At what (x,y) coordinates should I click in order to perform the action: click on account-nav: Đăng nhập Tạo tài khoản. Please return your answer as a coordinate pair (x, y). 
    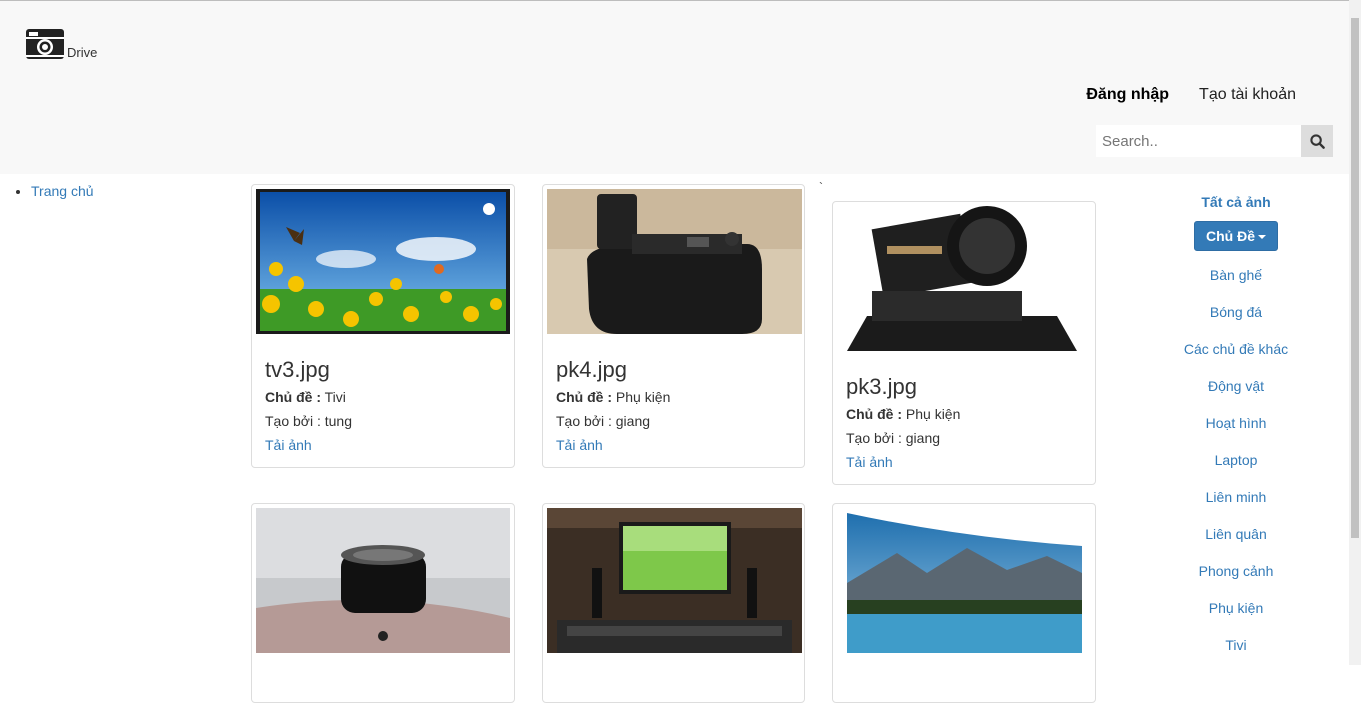
    Looking at the image, I should click on (1191, 95).